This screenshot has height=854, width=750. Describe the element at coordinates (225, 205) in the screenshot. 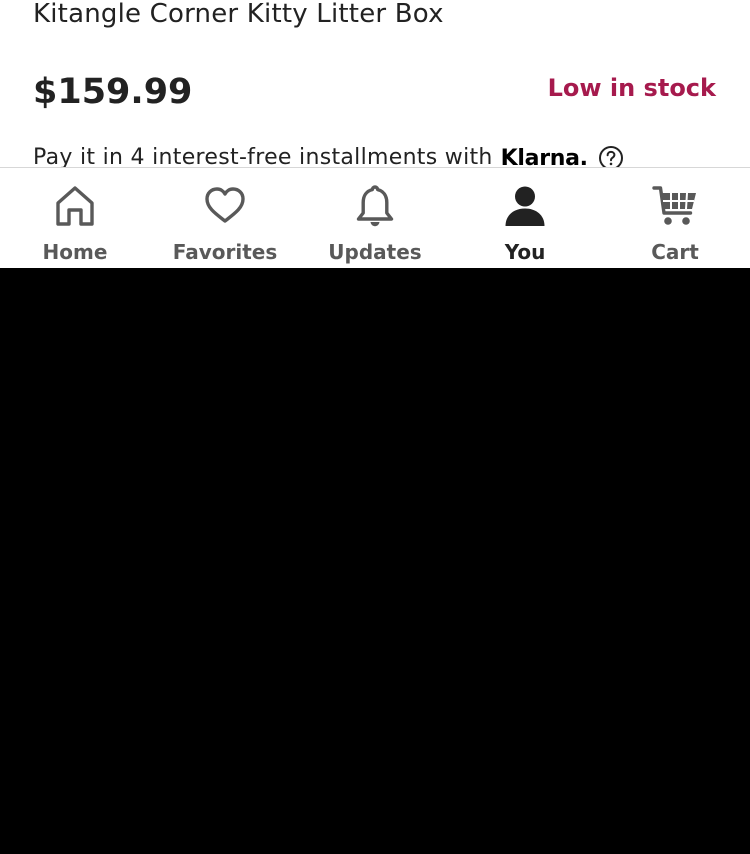

I see `heart-icon` at that location.